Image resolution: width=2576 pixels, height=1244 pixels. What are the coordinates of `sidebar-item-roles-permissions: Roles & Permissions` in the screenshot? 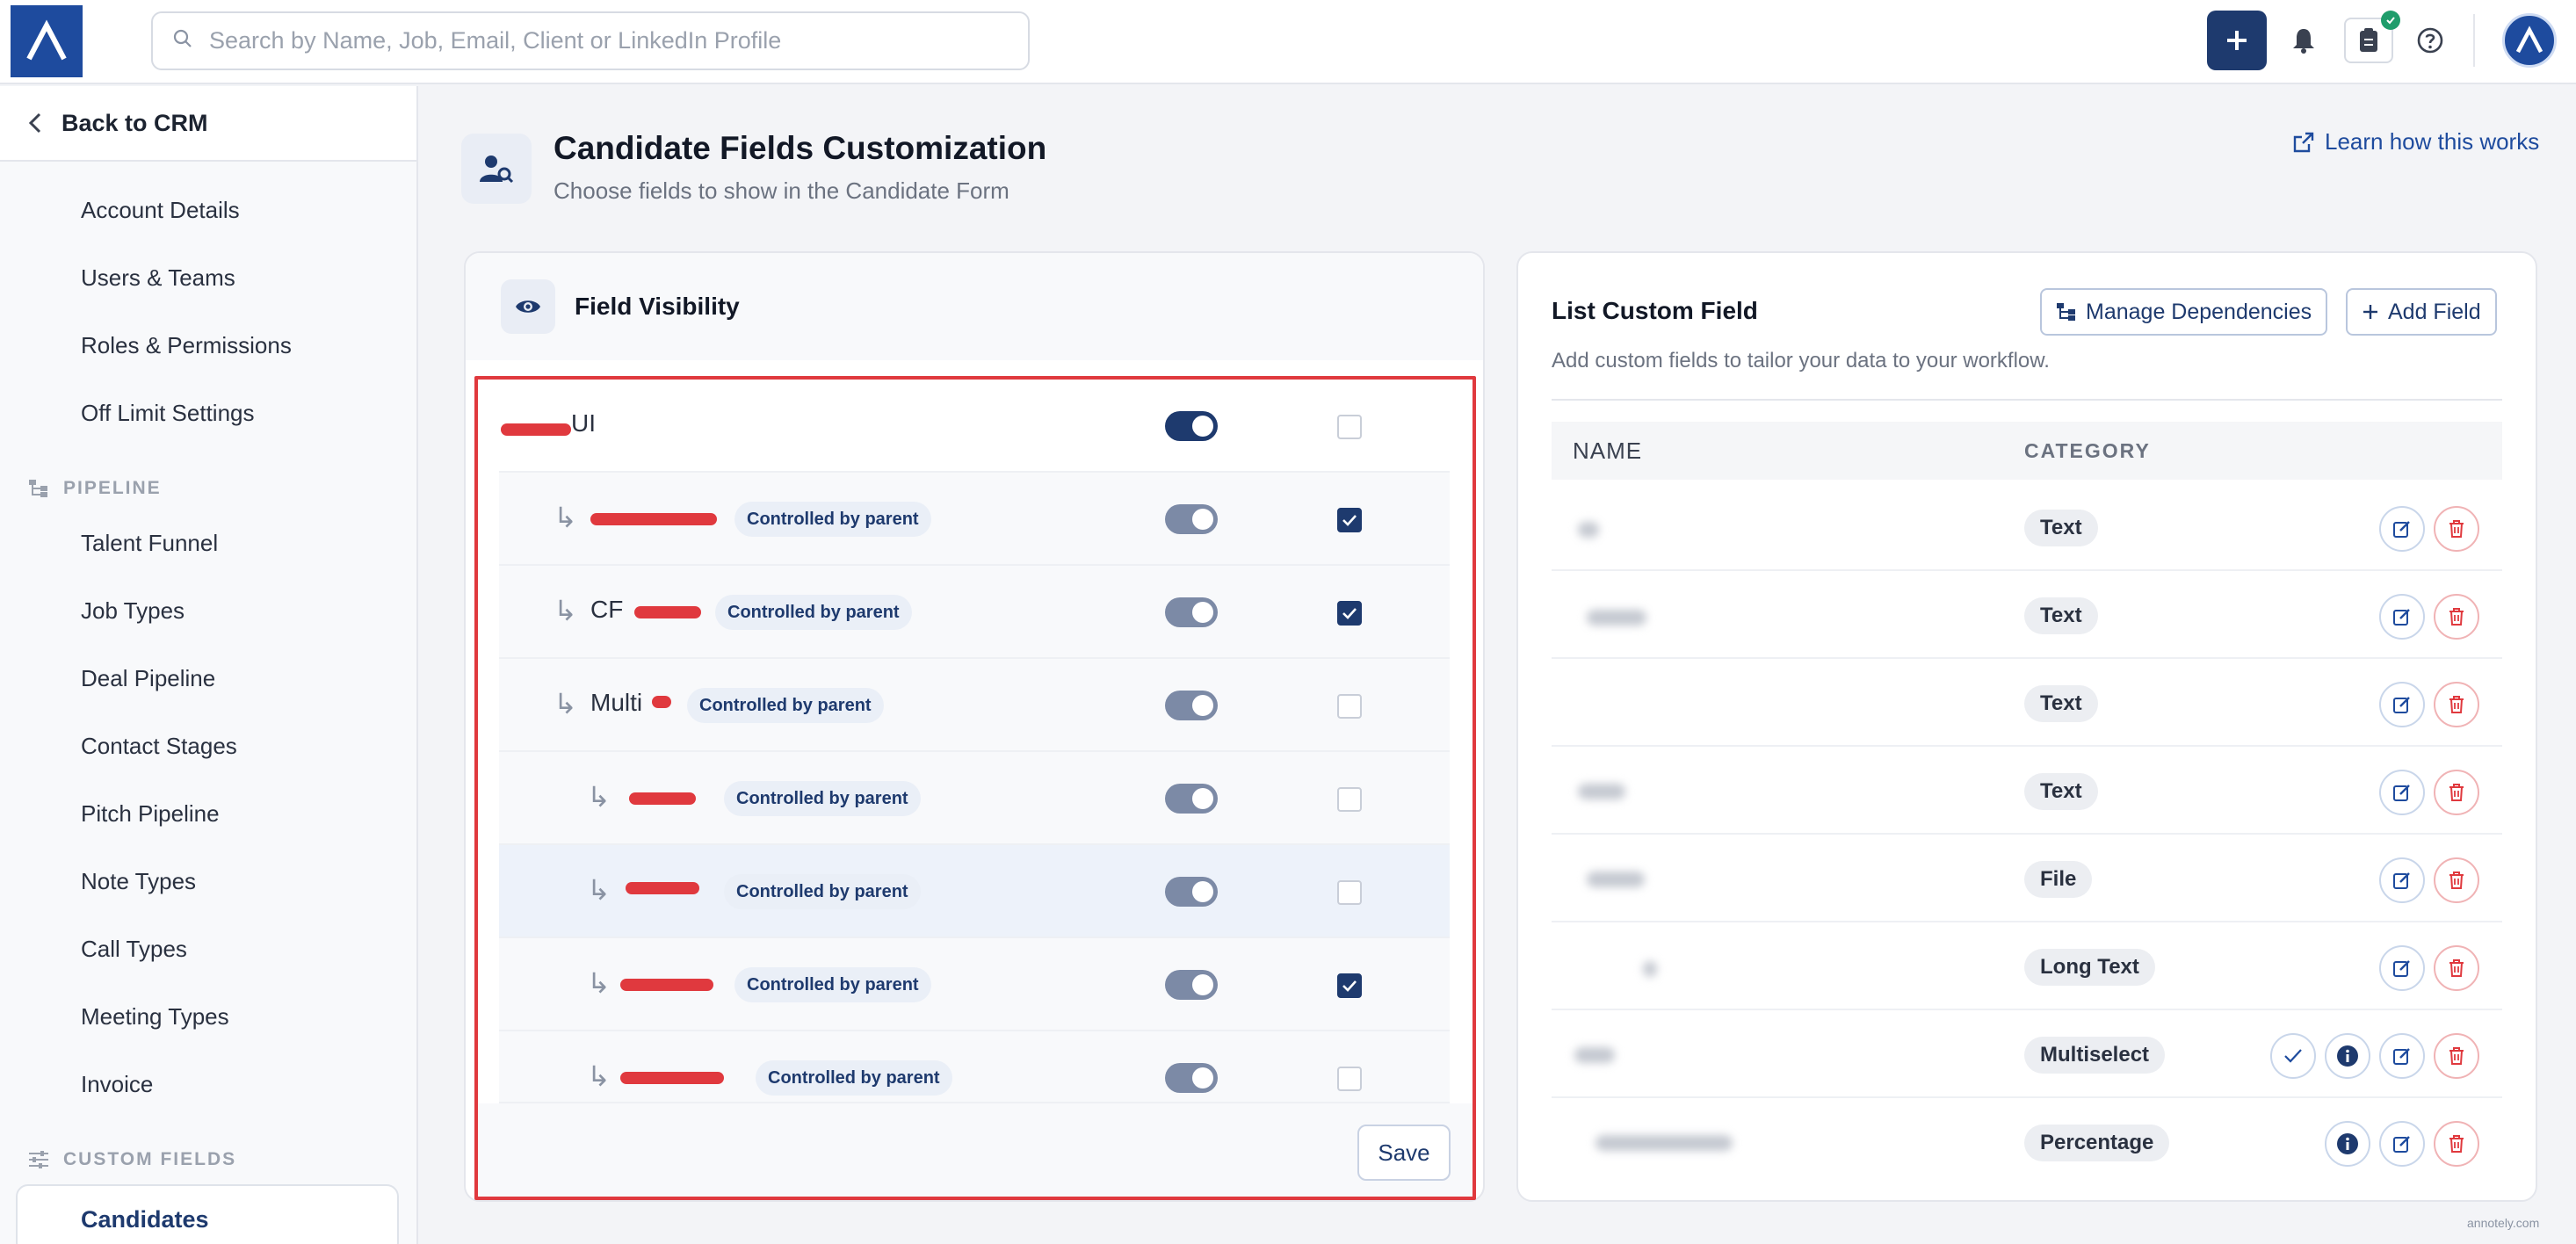 It's located at (186, 345).